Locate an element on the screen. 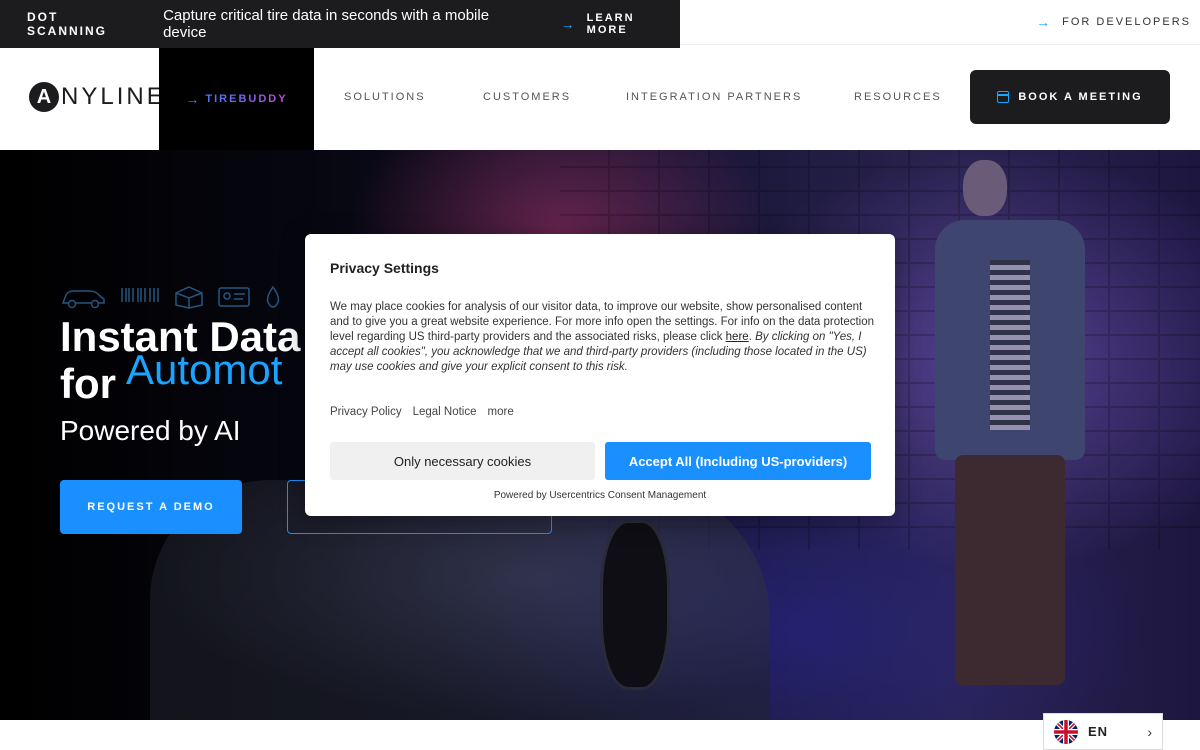  accept-all-cookies-button: Accept All (Including US-providers) is located at coordinates (738, 461).